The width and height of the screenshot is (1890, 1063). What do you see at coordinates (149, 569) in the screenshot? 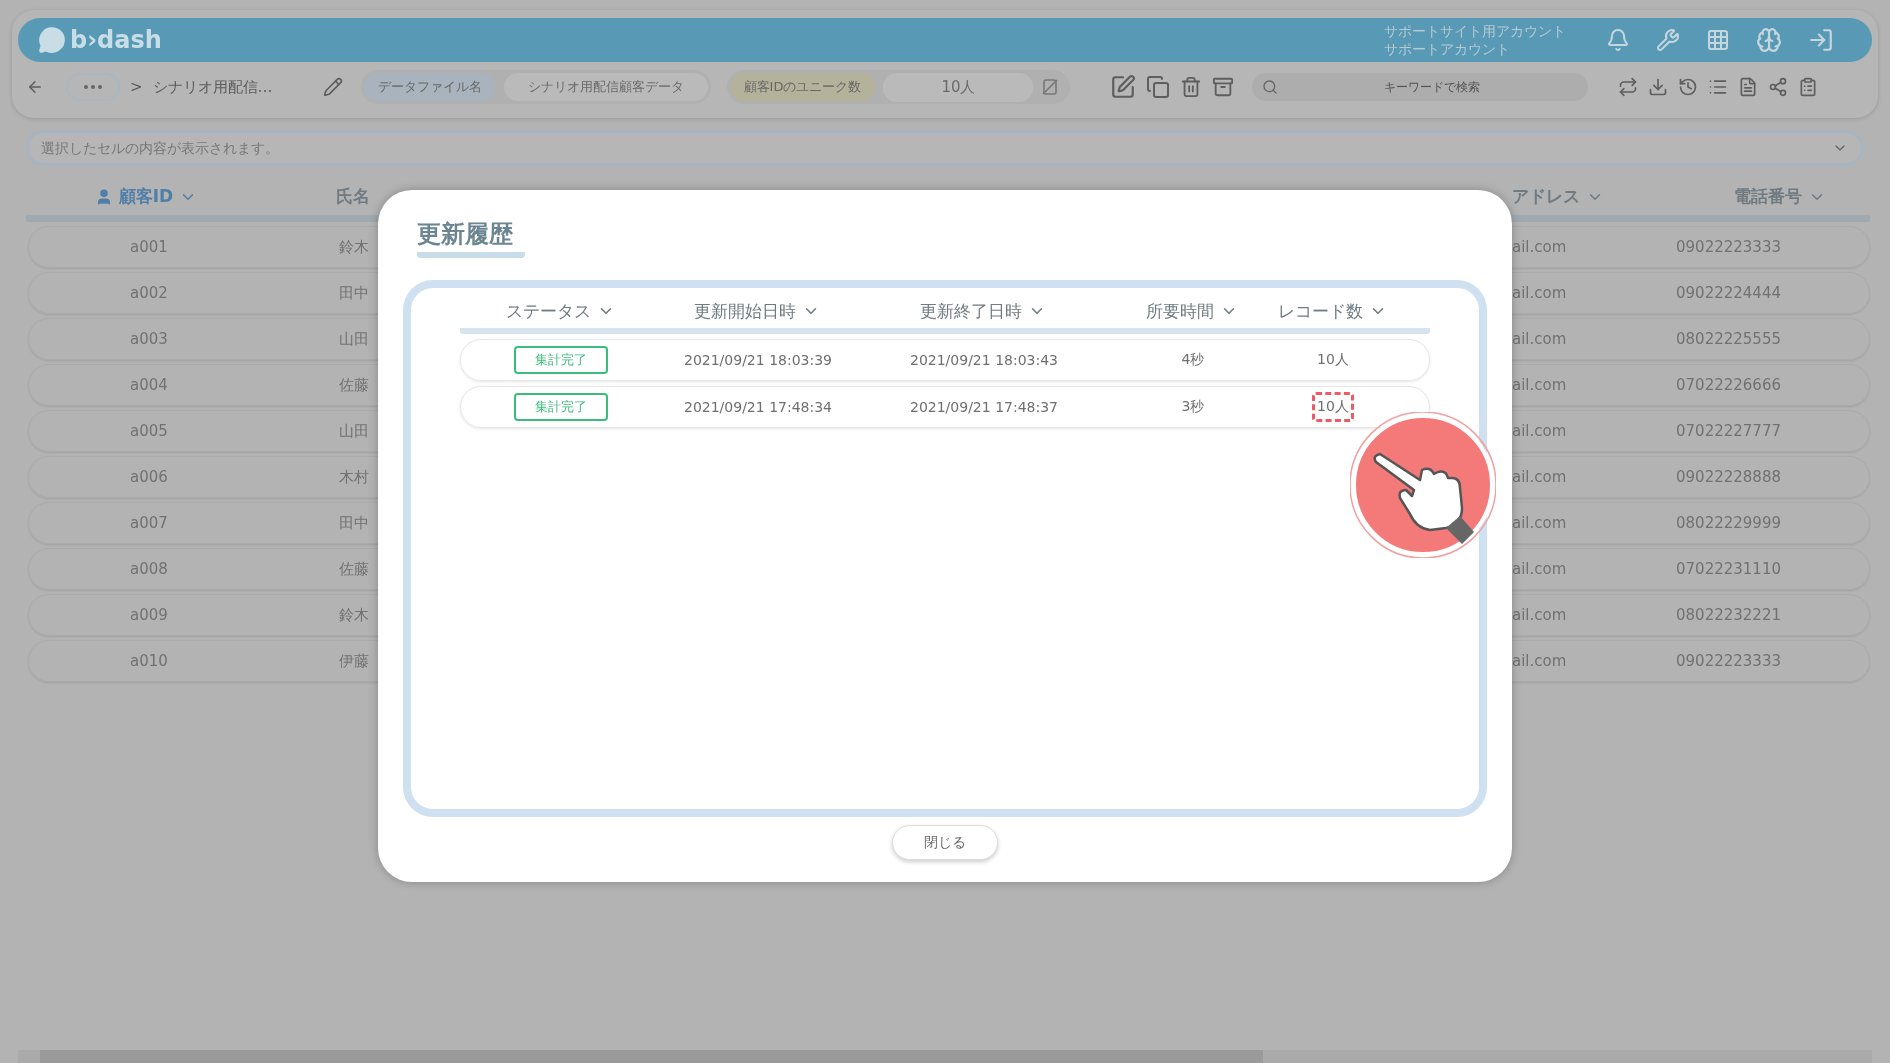
I see `table-cell-text: a008` at bounding box center [149, 569].